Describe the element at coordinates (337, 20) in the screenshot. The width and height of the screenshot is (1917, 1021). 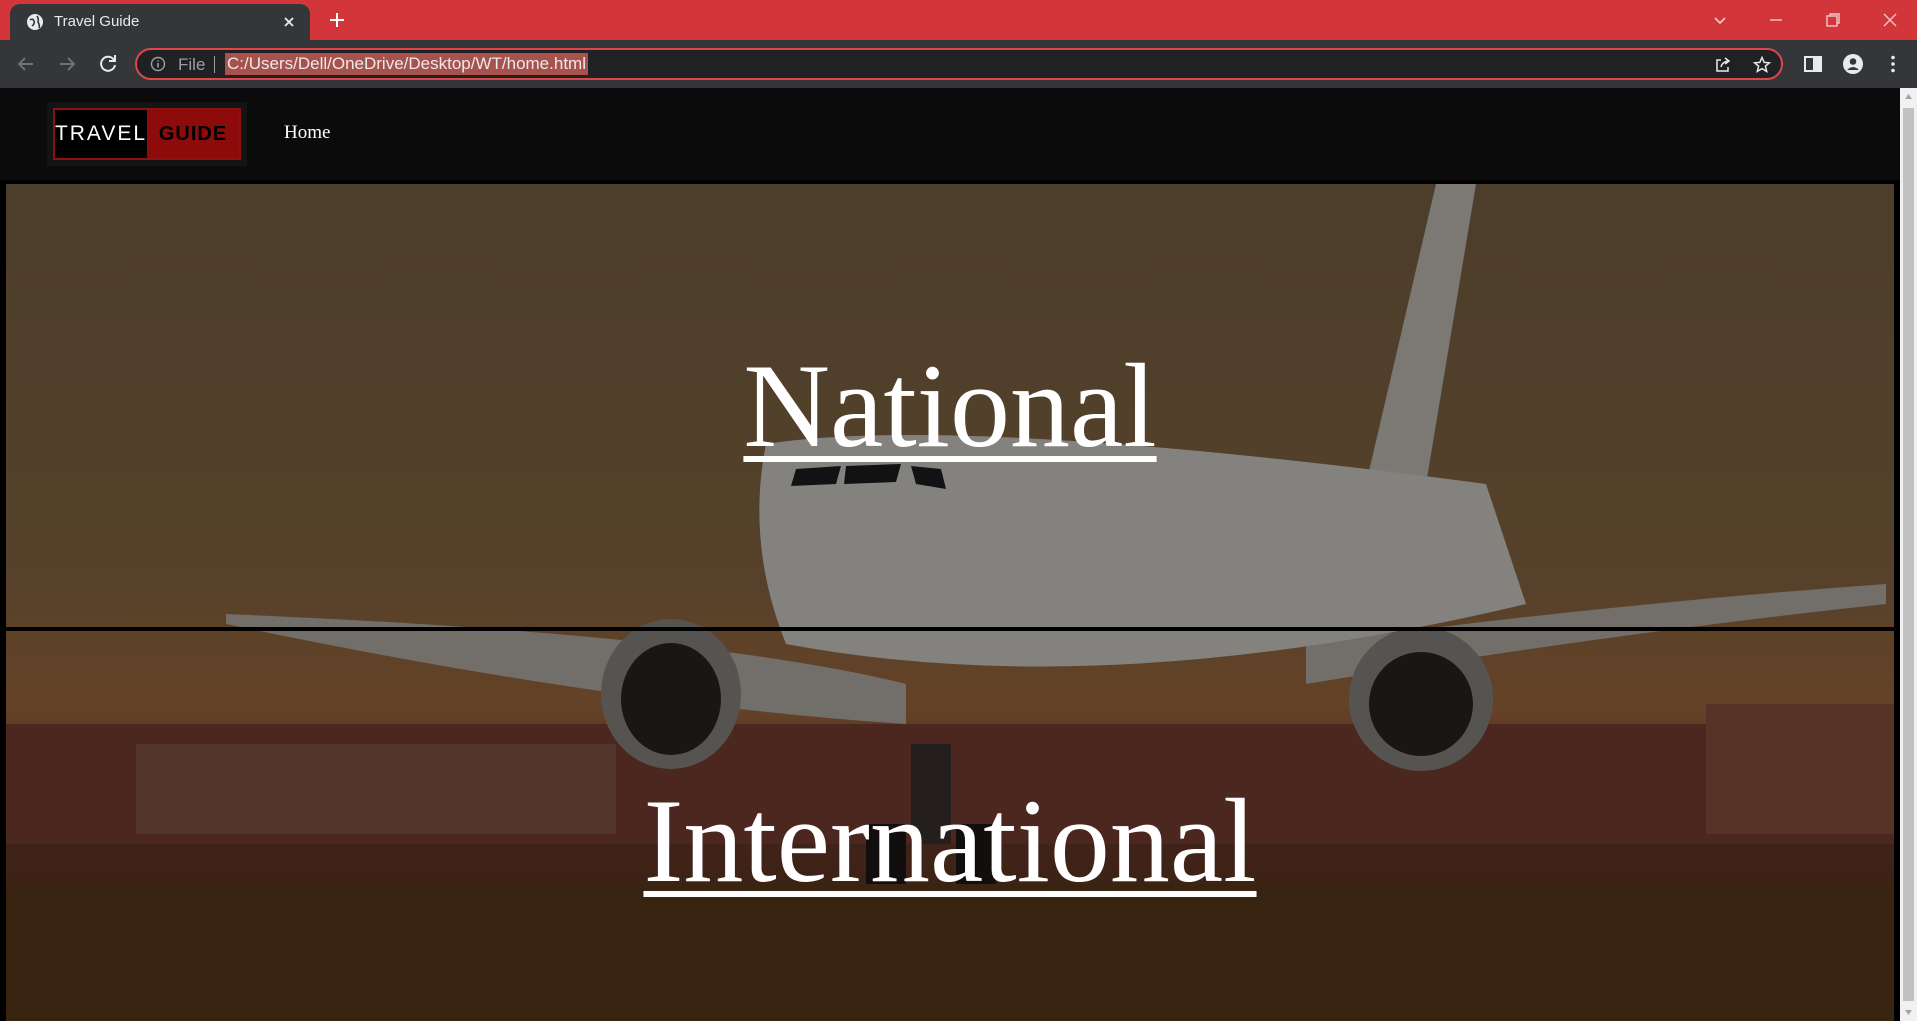
I see `new-tab-icon` at that location.